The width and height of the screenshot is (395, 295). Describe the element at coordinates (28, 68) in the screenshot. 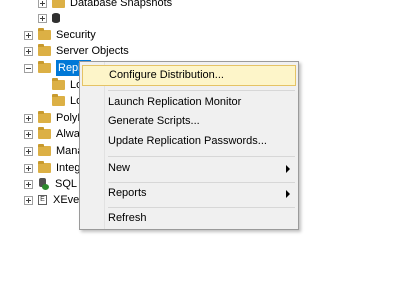

I see `collapse-icon` at that location.